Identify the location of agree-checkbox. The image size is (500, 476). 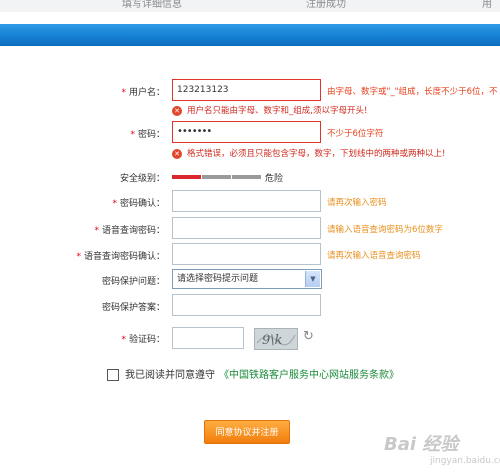
(113, 375).